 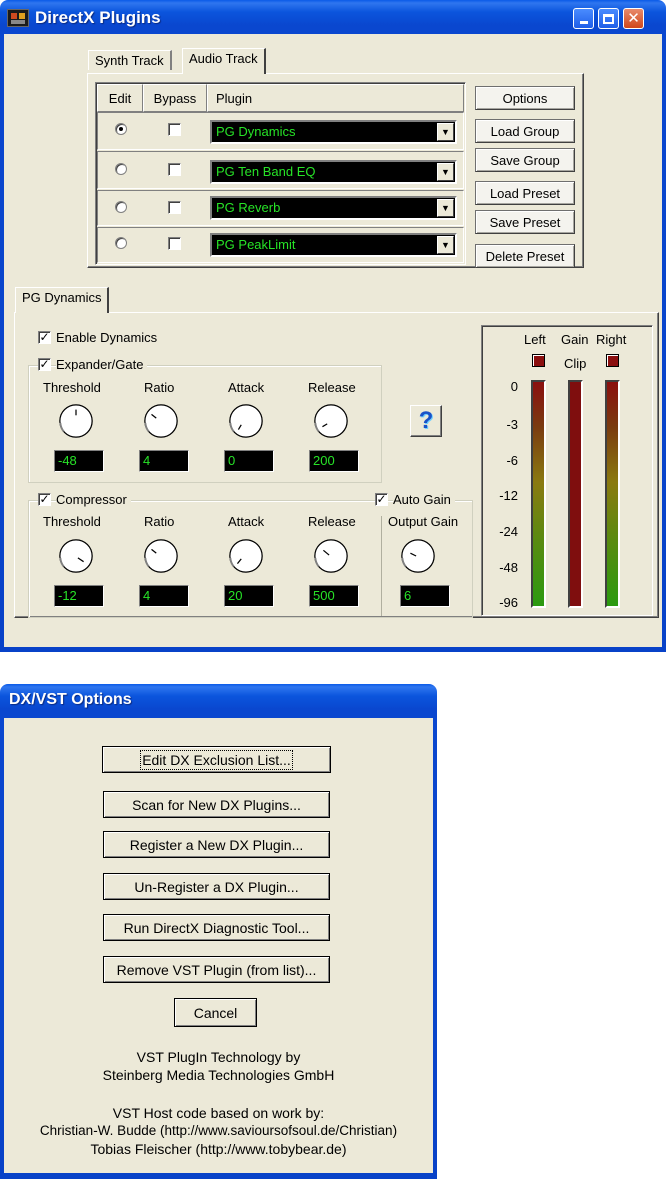 What do you see at coordinates (130, 60) in the screenshot?
I see `tab-synth-track: Synth Track` at bounding box center [130, 60].